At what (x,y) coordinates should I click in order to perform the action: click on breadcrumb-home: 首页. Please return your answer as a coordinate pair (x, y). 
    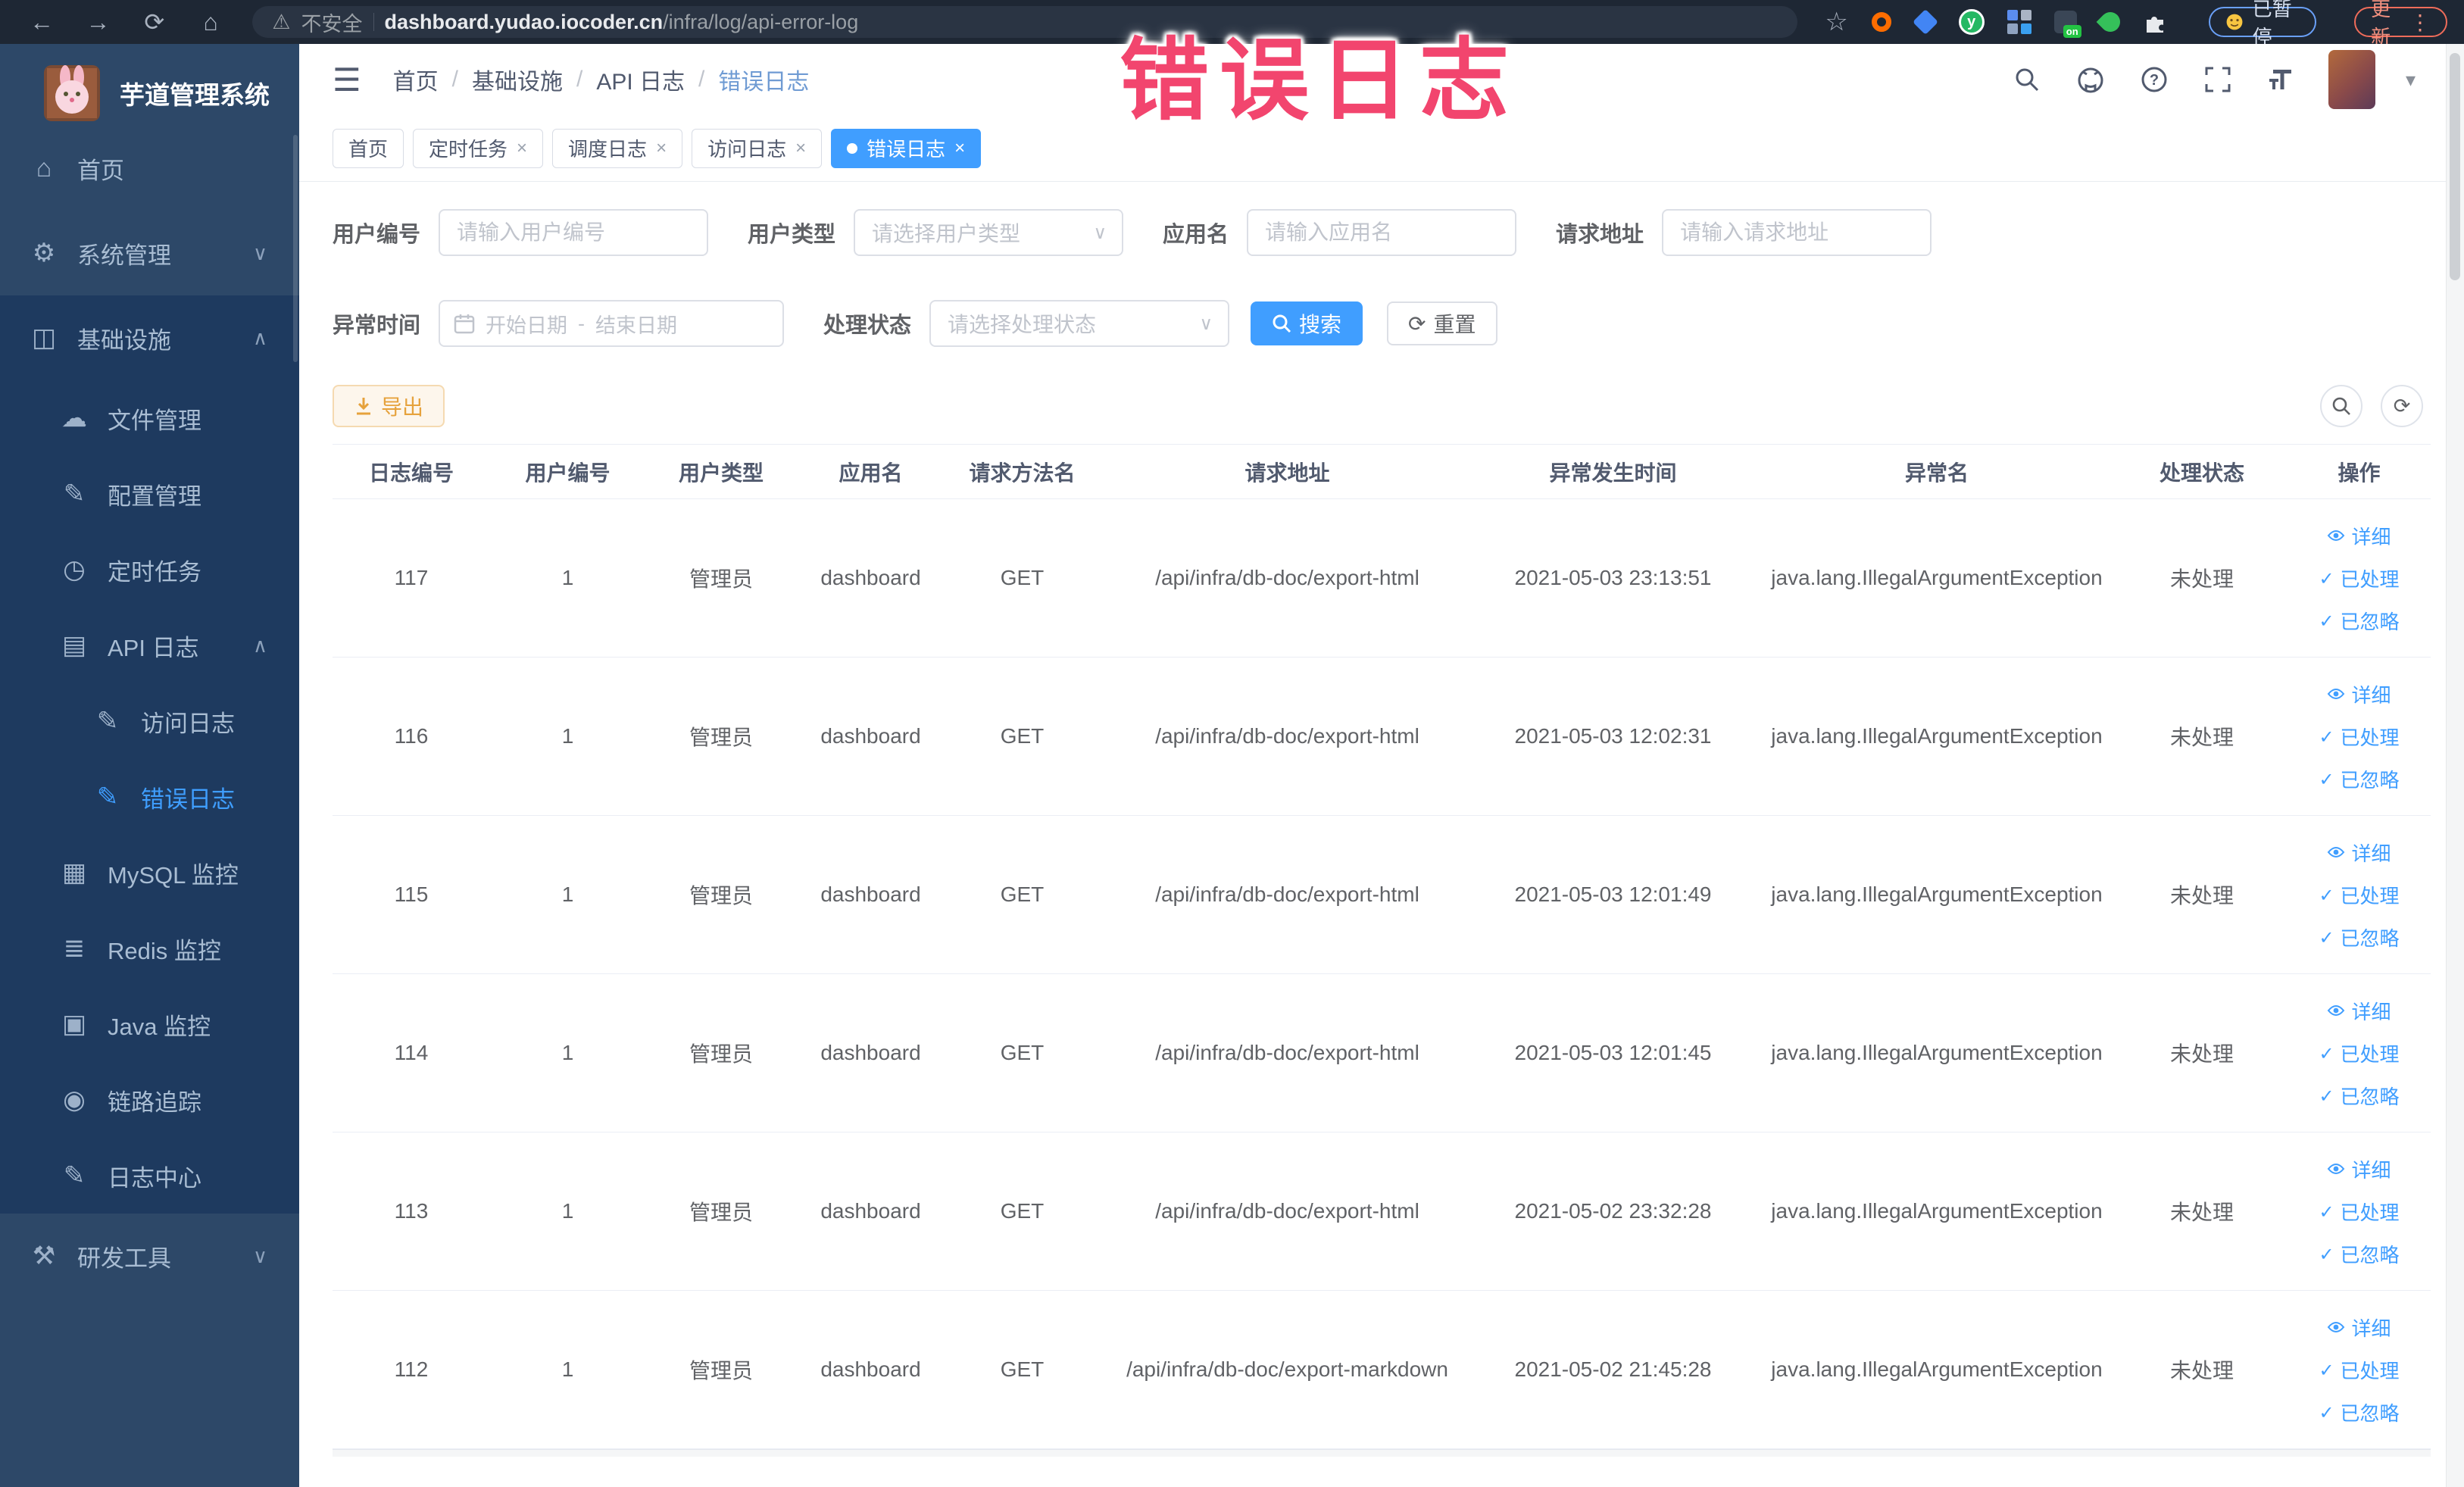
    Looking at the image, I should click on (416, 79).